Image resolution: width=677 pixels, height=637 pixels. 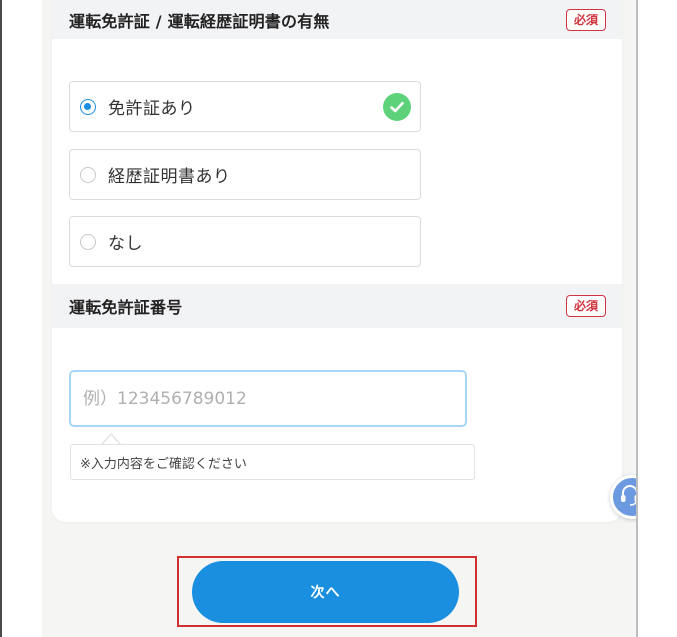 What do you see at coordinates (637, 318) in the screenshot?
I see `frame-right-border` at bounding box center [637, 318].